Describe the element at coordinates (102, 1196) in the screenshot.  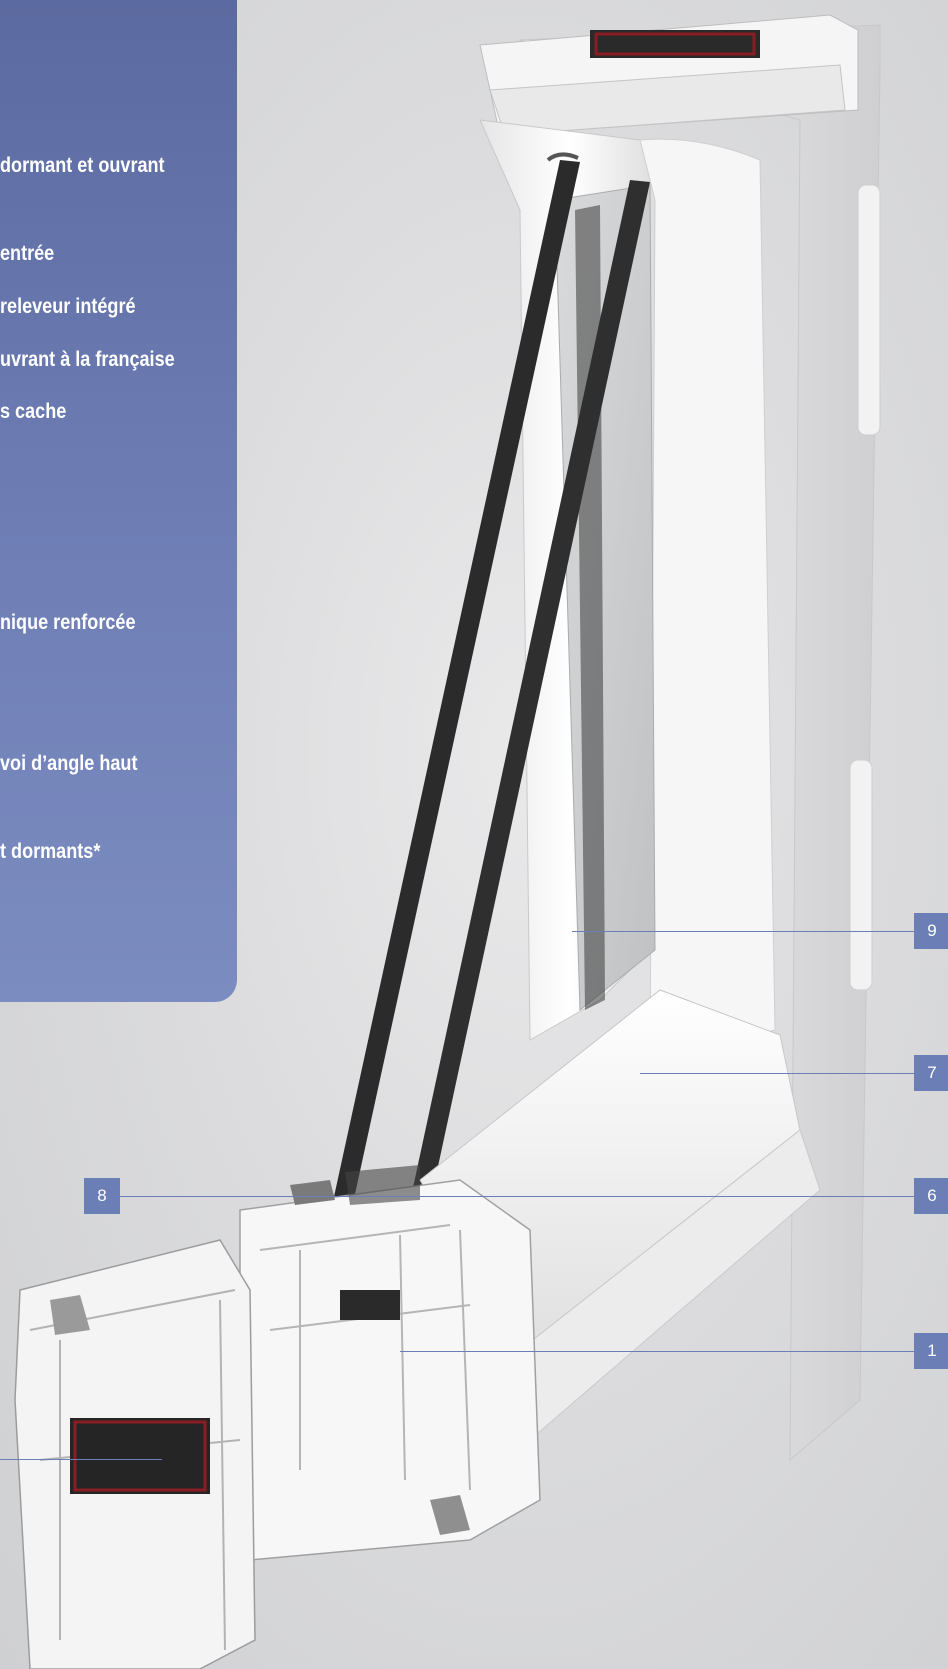
I see `callout-tag-8: 8` at that location.